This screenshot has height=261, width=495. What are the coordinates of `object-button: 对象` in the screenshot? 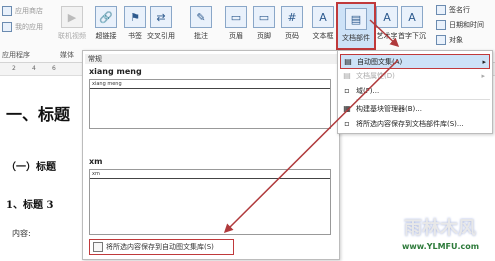 It's located at (449, 40).